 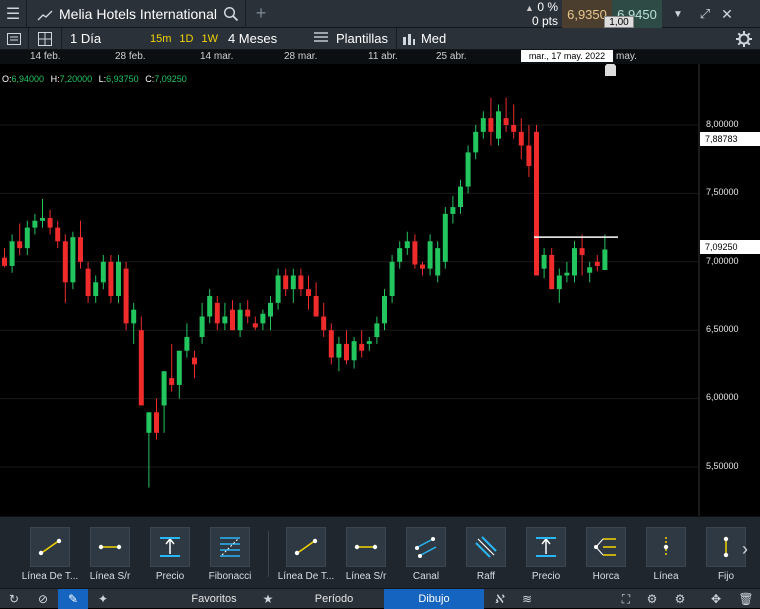 I want to click on expand-icon: ✥, so click(x=716, y=599).